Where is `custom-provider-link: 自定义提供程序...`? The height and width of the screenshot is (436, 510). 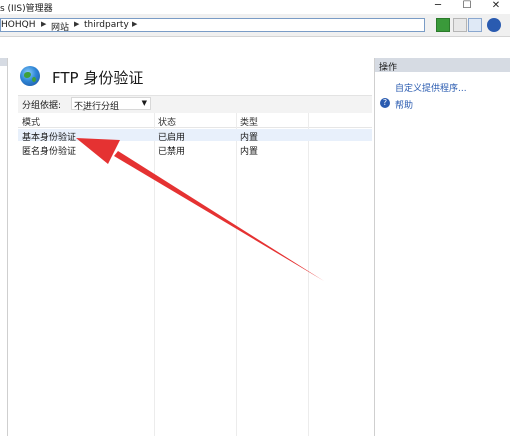
custom-provider-link: 自定义提供程序... is located at coordinates (431, 87).